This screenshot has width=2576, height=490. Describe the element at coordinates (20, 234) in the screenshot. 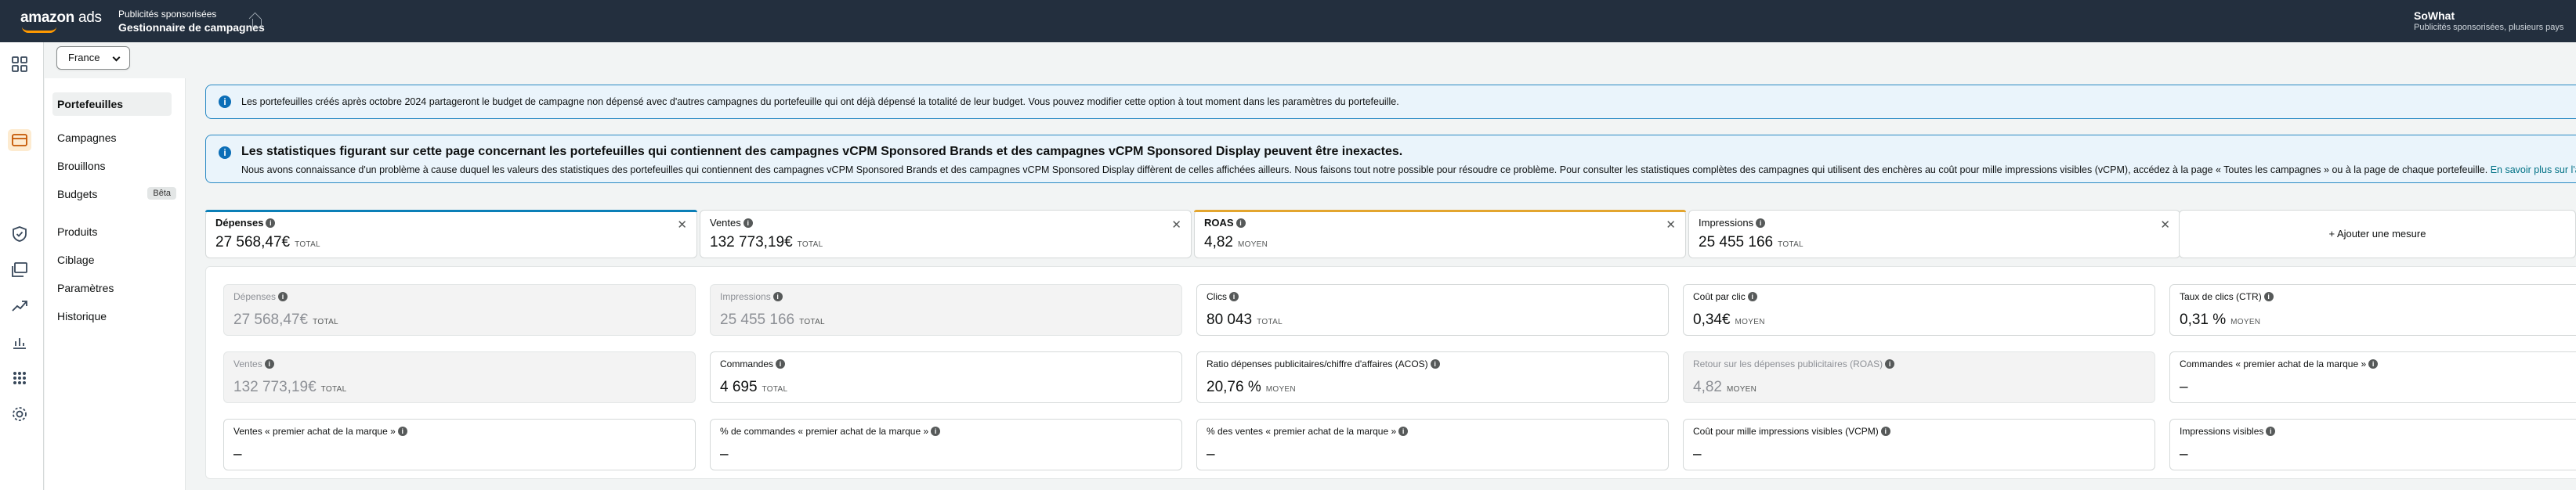

I see `shield-icon` at that location.